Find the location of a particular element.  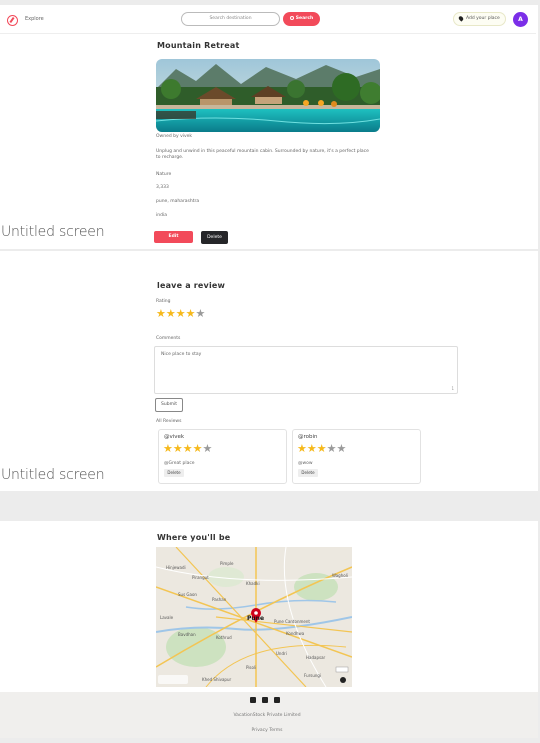

explore-link: Explore is located at coordinates (34, 19).